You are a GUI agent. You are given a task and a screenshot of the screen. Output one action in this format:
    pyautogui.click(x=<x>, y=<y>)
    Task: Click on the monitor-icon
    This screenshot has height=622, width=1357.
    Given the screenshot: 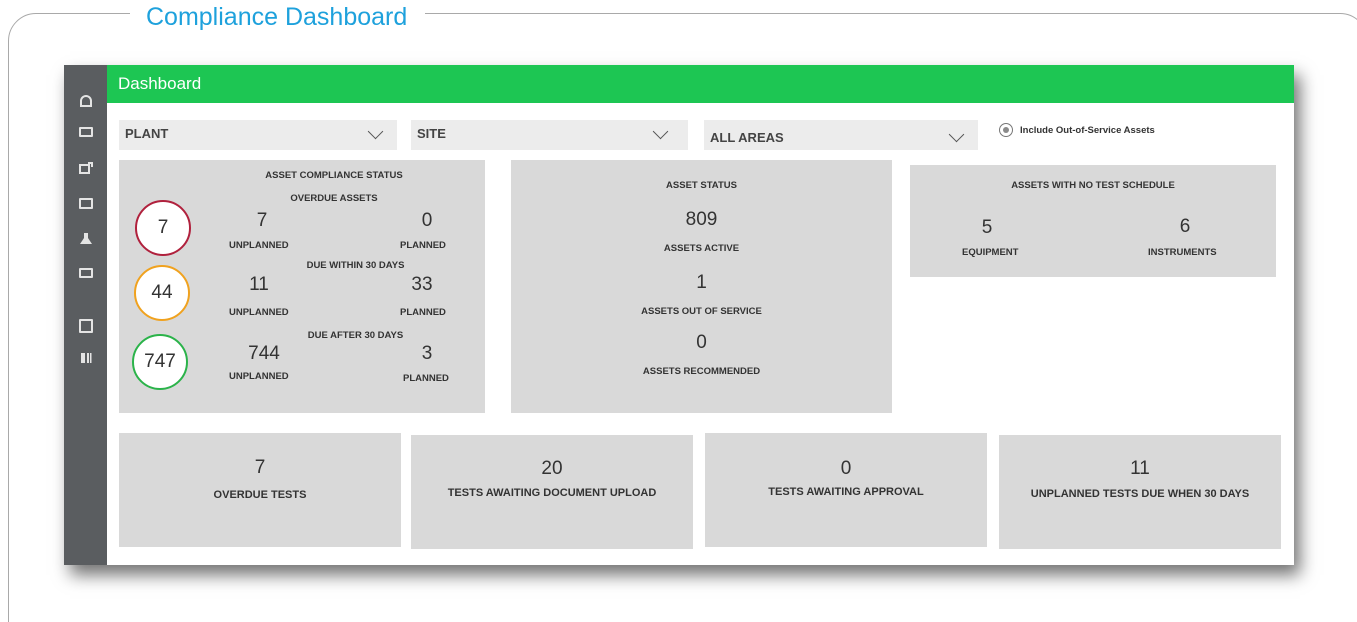 What is the action you would take?
    pyautogui.click(x=86, y=273)
    